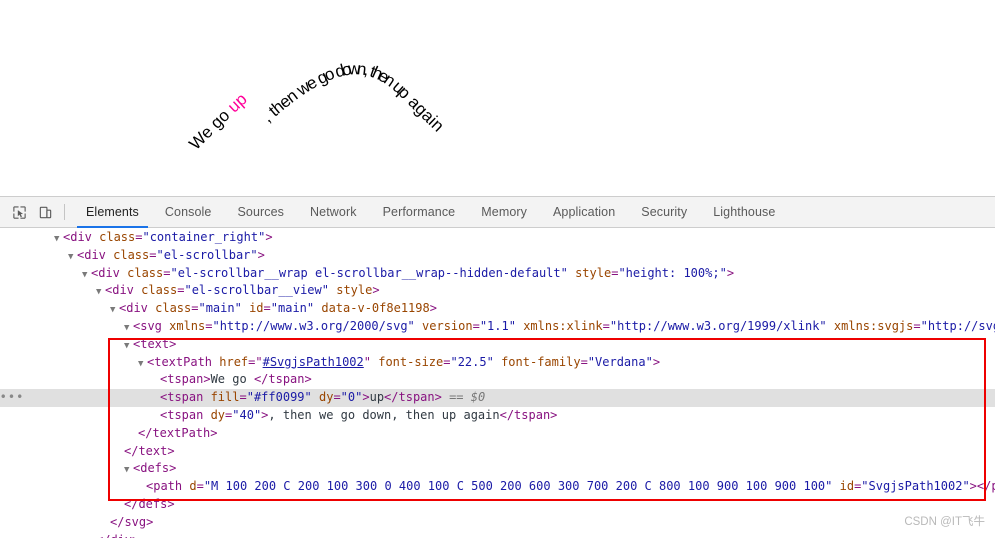 This screenshot has height=538, width=995. Describe the element at coordinates (313, 362) in the screenshot. I see `dom-token-lnk: #SvgjsPath1002` at that location.